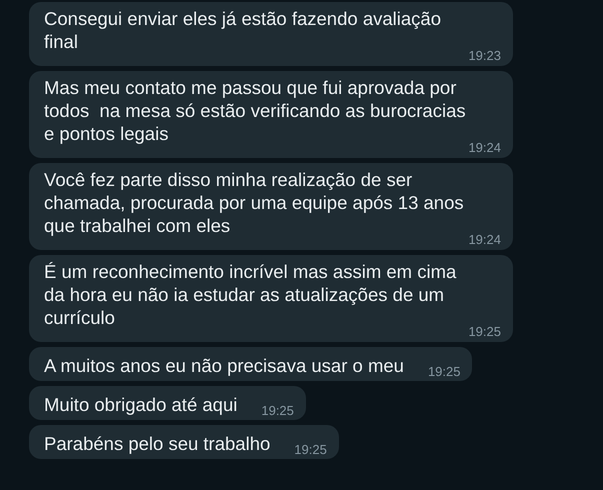 The width and height of the screenshot is (603, 490). Describe the element at coordinates (141, 404) in the screenshot. I see `message-text: Muito obrigado até aqui` at that location.